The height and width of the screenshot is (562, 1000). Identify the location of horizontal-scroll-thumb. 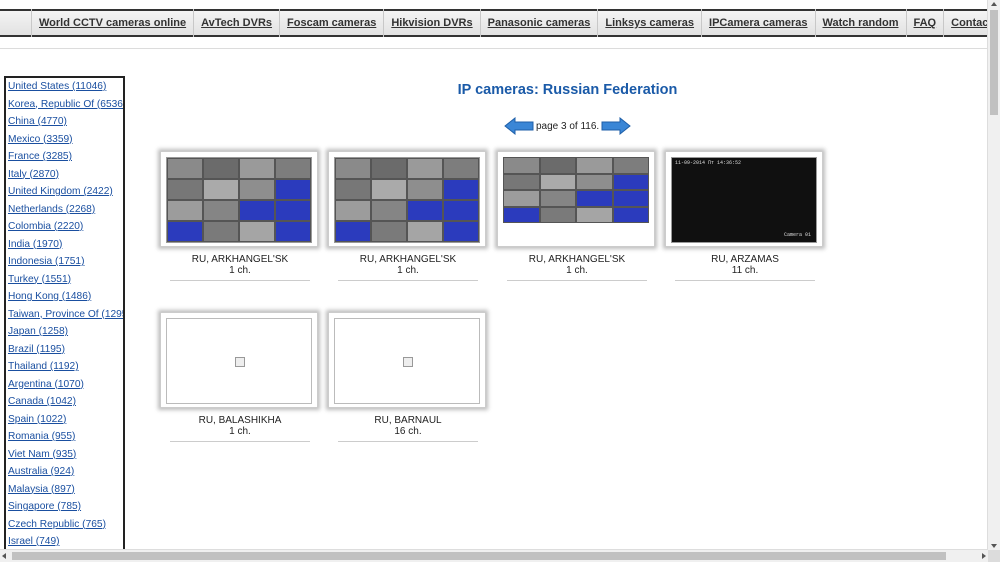
(479, 556).